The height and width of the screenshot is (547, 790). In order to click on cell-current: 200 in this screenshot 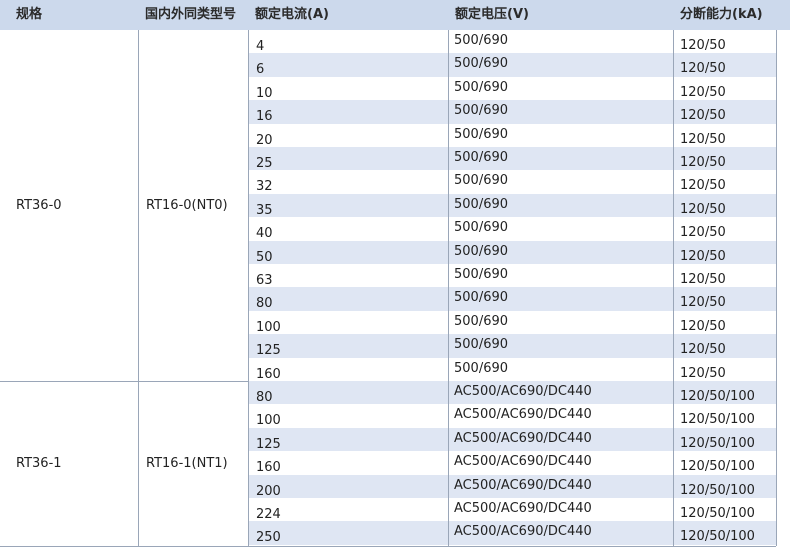, I will do `click(268, 491)`.